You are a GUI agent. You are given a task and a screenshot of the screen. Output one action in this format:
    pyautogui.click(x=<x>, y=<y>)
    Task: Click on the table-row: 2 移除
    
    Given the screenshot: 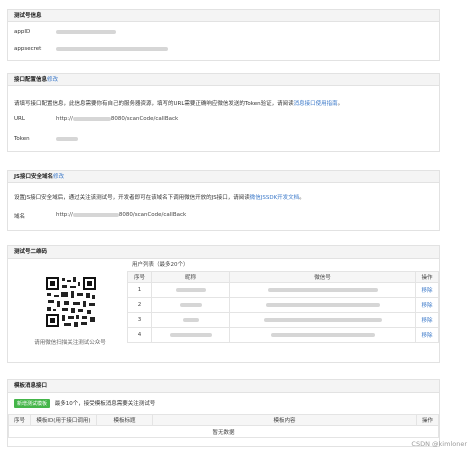 What is the action you would take?
    pyautogui.click(x=283, y=305)
    